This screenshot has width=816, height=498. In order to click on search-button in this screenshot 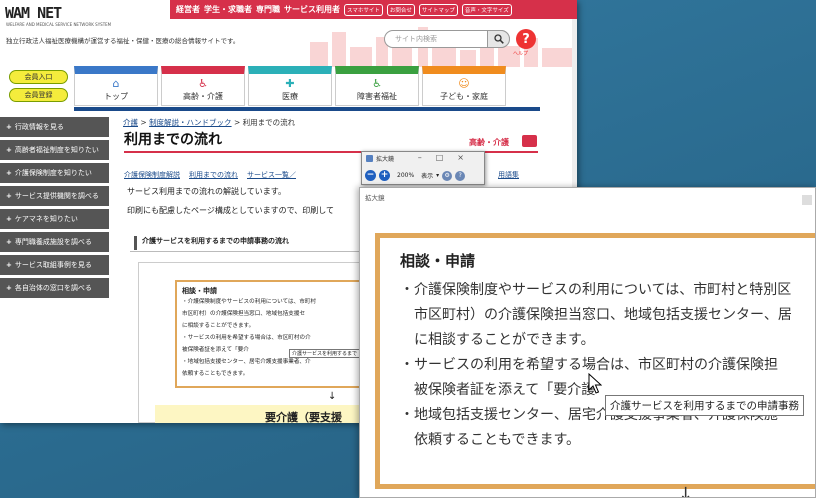, I will do `click(498, 39)`.